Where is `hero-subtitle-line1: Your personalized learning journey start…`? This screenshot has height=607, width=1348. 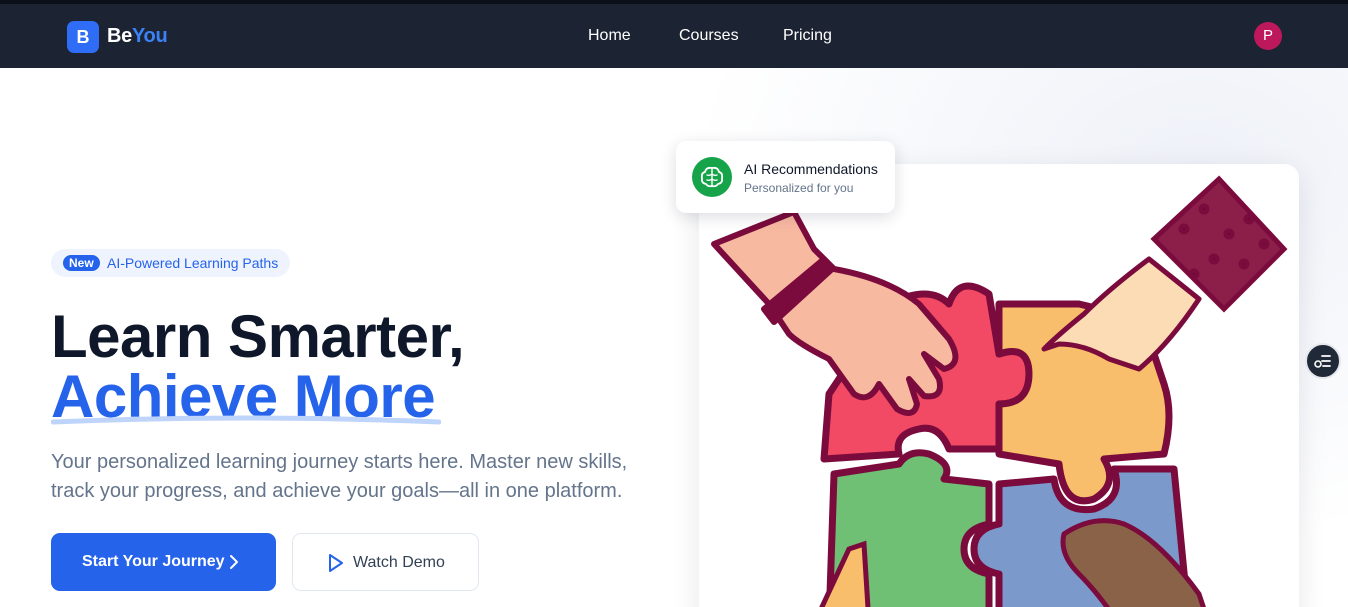
hero-subtitle-line1: Your personalized learning journey start… is located at coordinates (339, 462).